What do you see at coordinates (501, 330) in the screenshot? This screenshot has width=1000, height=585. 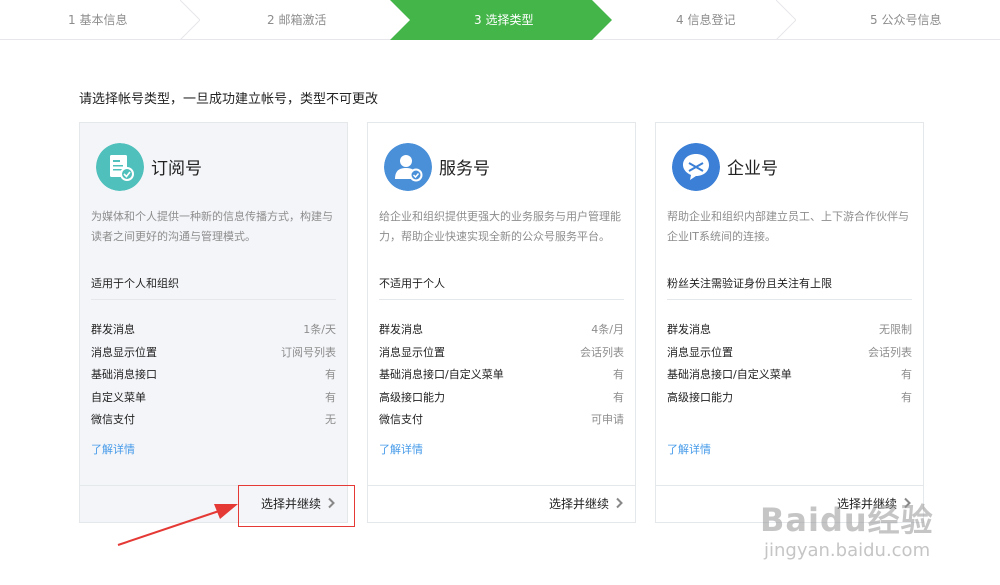 I see `feature-row: 群发消息 4条/月` at bounding box center [501, 330].